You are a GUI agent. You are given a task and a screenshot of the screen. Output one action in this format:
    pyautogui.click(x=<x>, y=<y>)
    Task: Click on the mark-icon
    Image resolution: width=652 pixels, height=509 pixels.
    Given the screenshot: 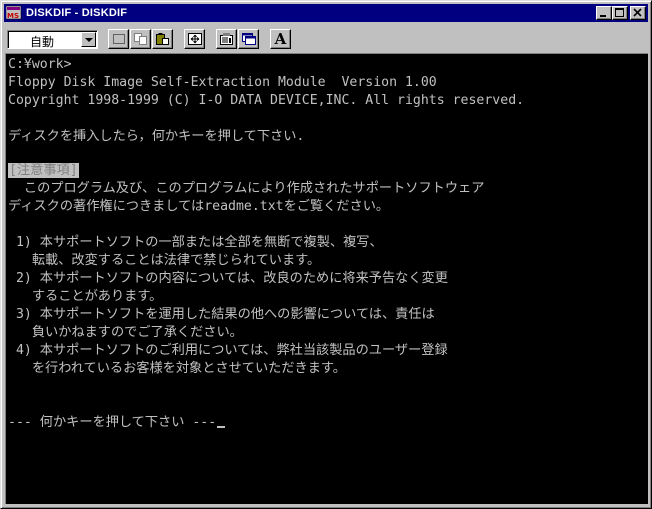 What is the action you would take?
    pyautogui.click(x=118, y=39)
    